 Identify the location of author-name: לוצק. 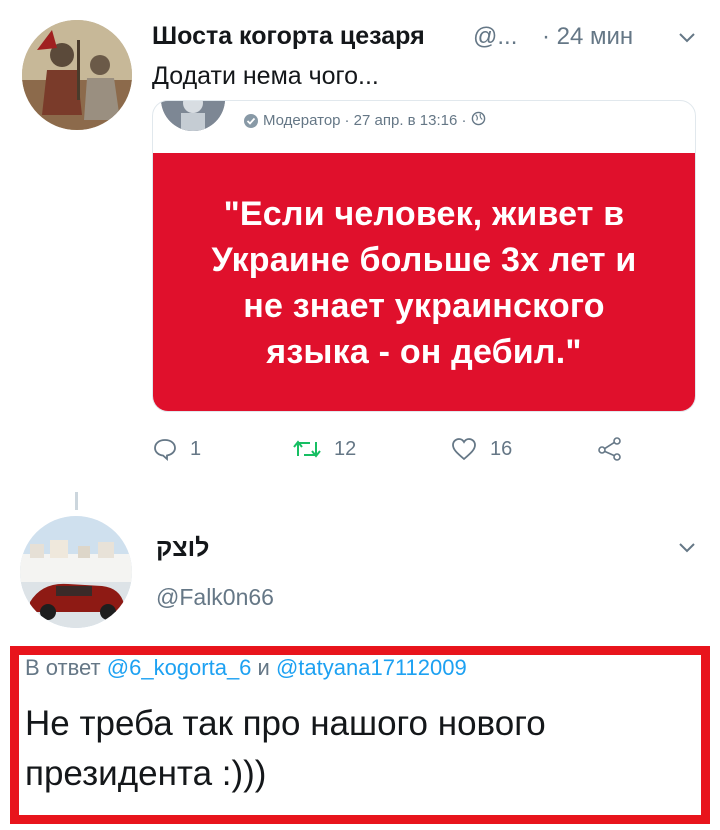
(182, 548).